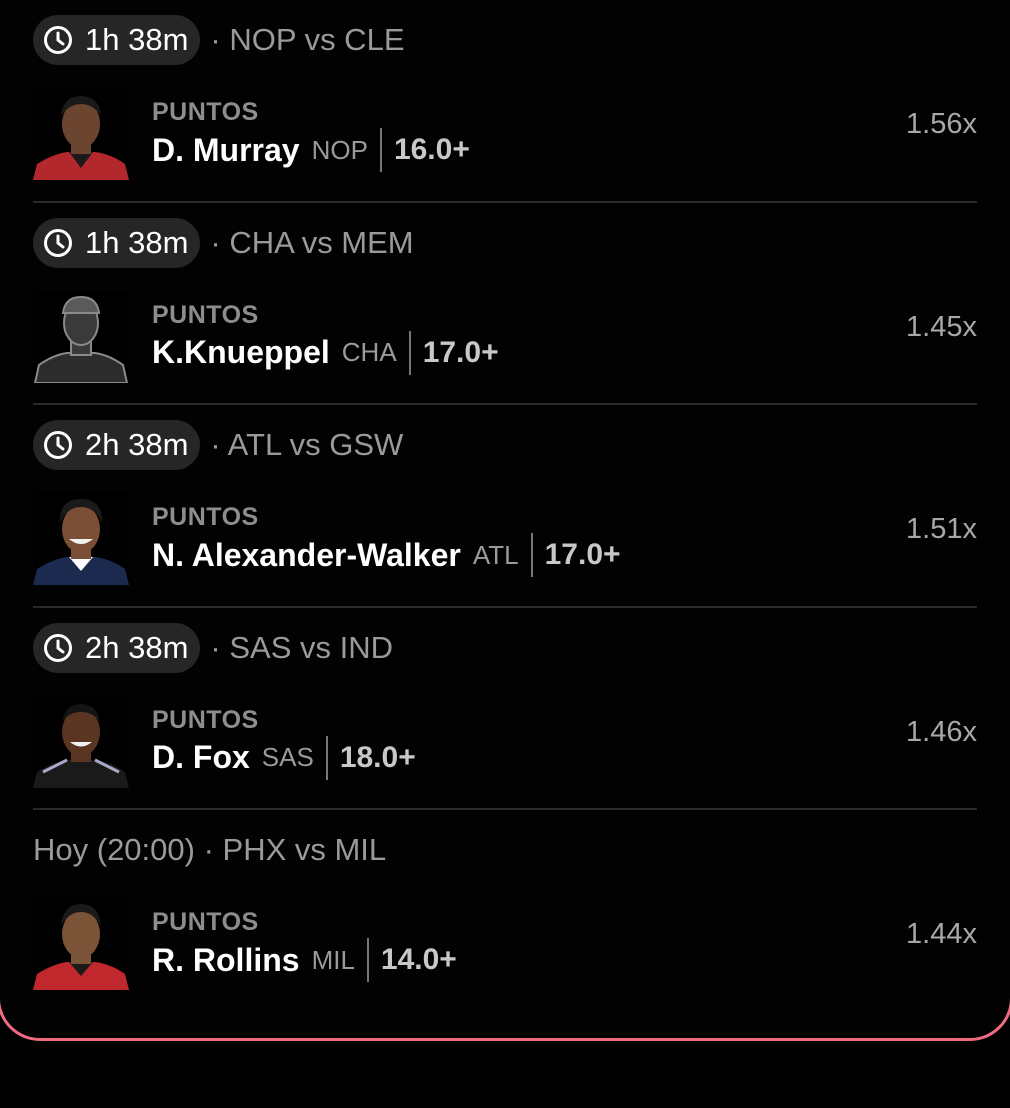 This screenshot has width=1010, height=1108. What do you see at coordinates (339, 149) in the screenshot?
I see `team-abbr: NOP` at bounding box center [339, 149].